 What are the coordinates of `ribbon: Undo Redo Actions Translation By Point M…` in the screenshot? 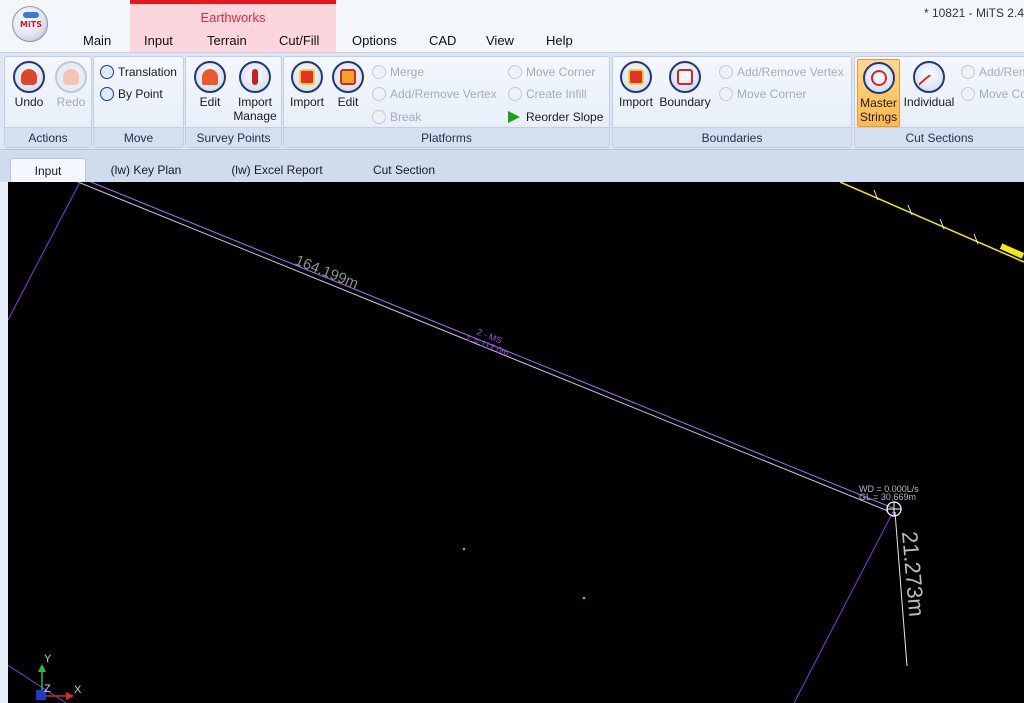 It's located at (512, 101).